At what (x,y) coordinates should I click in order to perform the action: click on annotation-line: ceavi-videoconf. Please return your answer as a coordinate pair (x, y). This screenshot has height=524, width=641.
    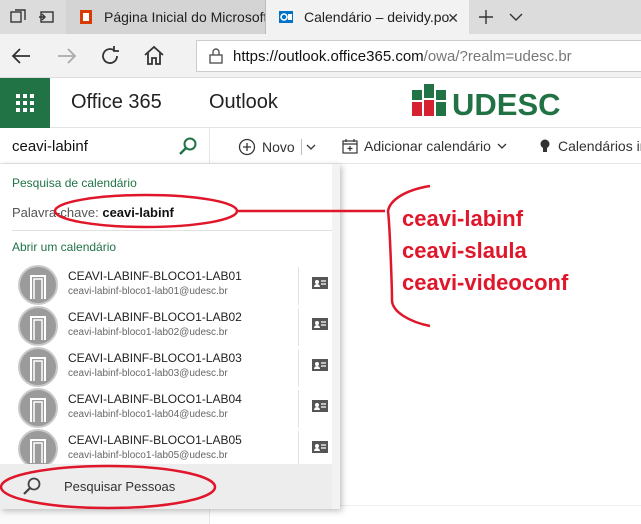
    Looking at the image, I should click on (485, 282).